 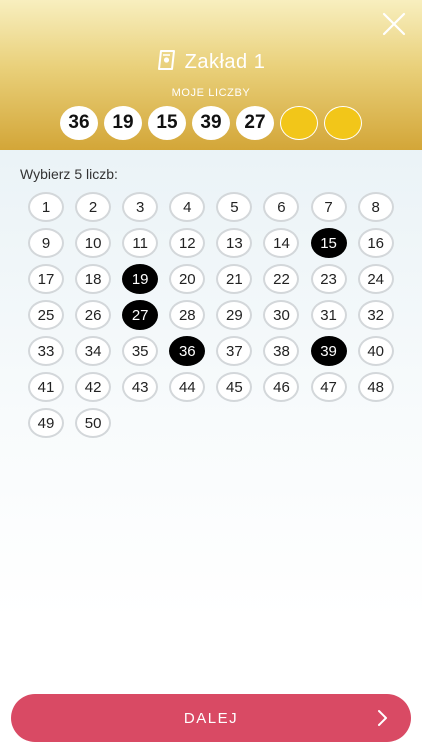 I want to click on selected-number-ball: 19, so click(x=123, y=123).